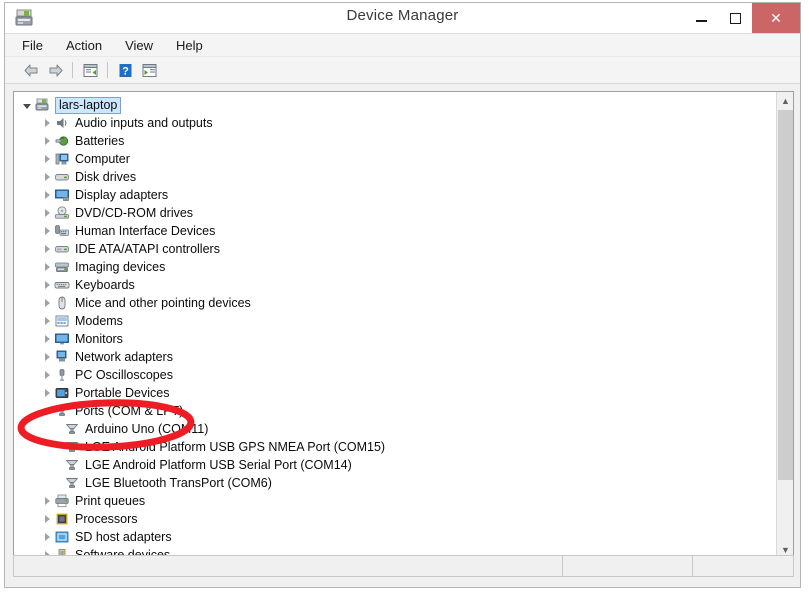 The width and height of the screenshot is (809, 593). I want to click on properties-icon, so click(90, 70).